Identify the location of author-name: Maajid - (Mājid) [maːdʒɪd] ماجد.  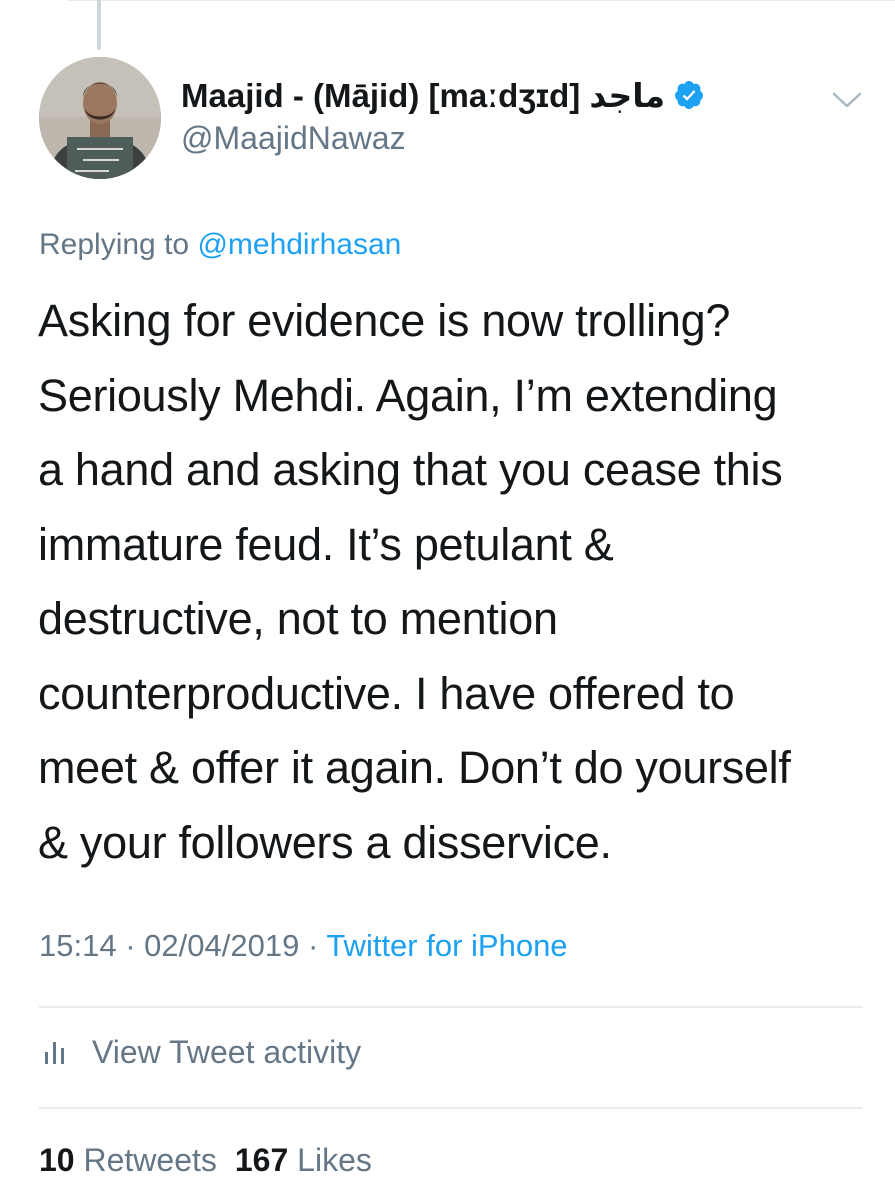
(443, 95).